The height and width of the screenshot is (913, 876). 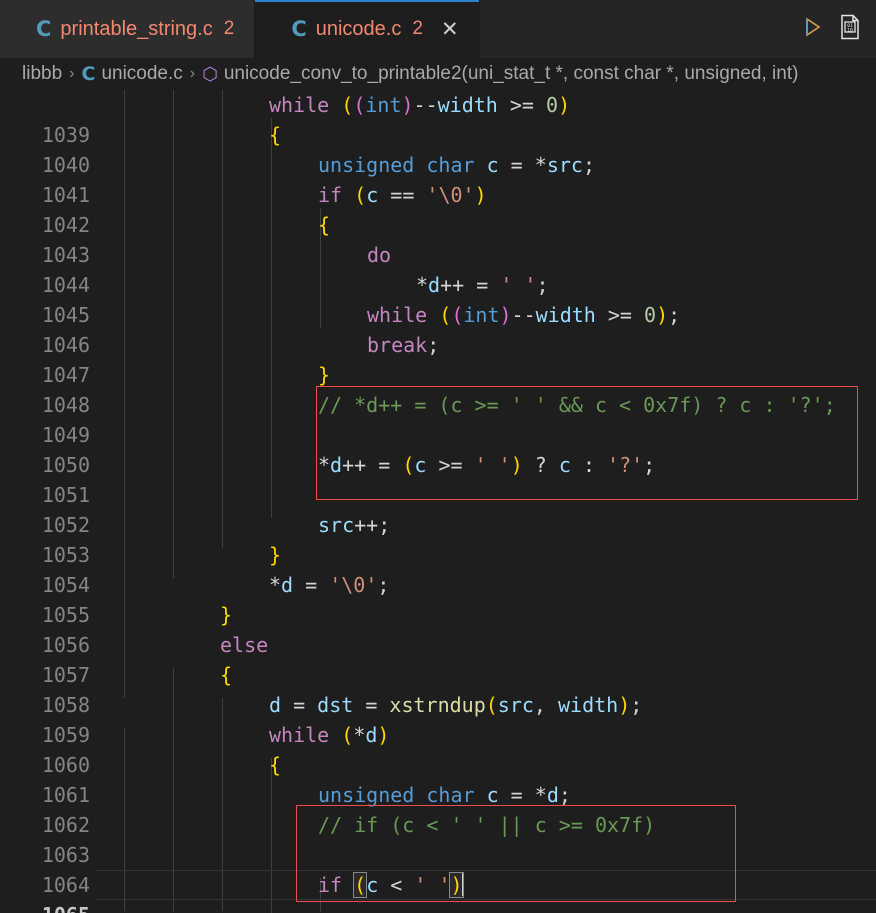 I want to click on code-line: 1059 d = dst = xstrndup(src, width);, so click(x=438, y=718).